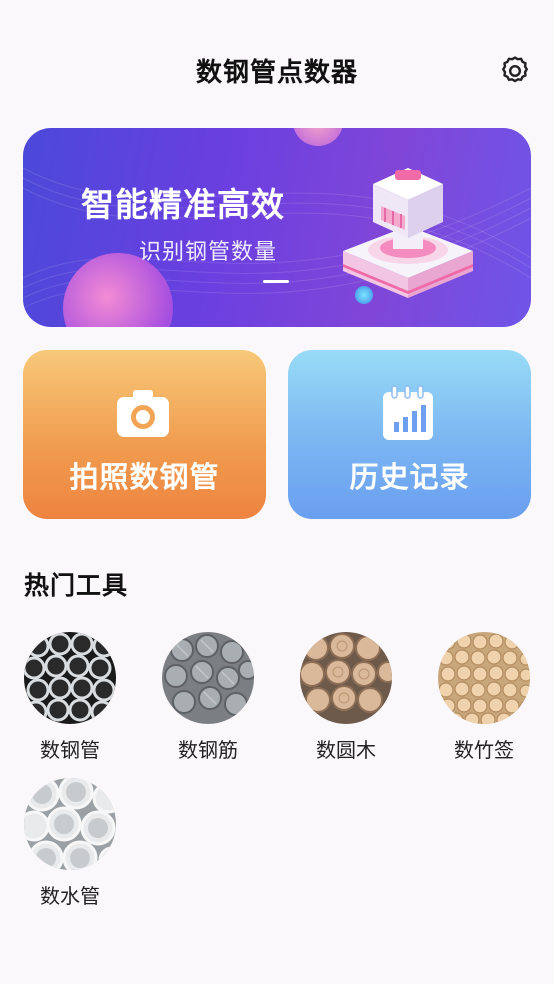  Describe the element at coordinates (70, 896) in the screenshot. I see `tool-label: 数水管` at that location.